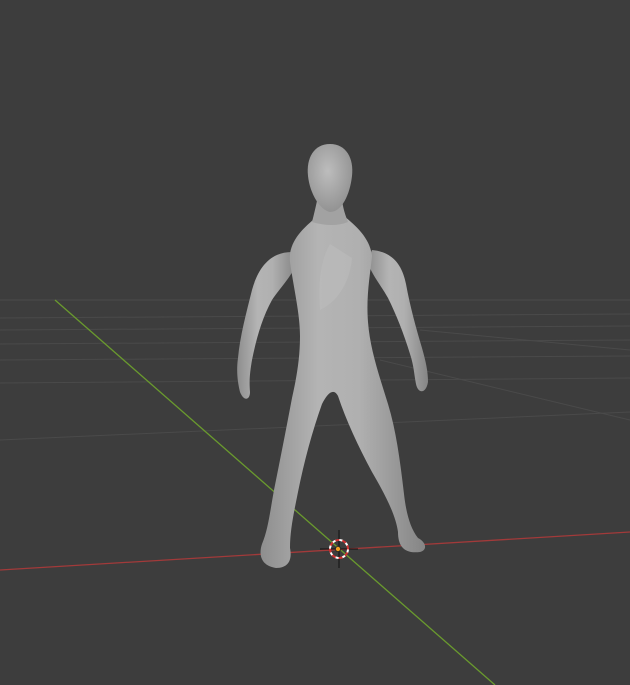 This screenshot has width=630, height=685. What do you see at coordinates (330, 178) in the screenshot?
I see `head` at bounding box center [330, 178].